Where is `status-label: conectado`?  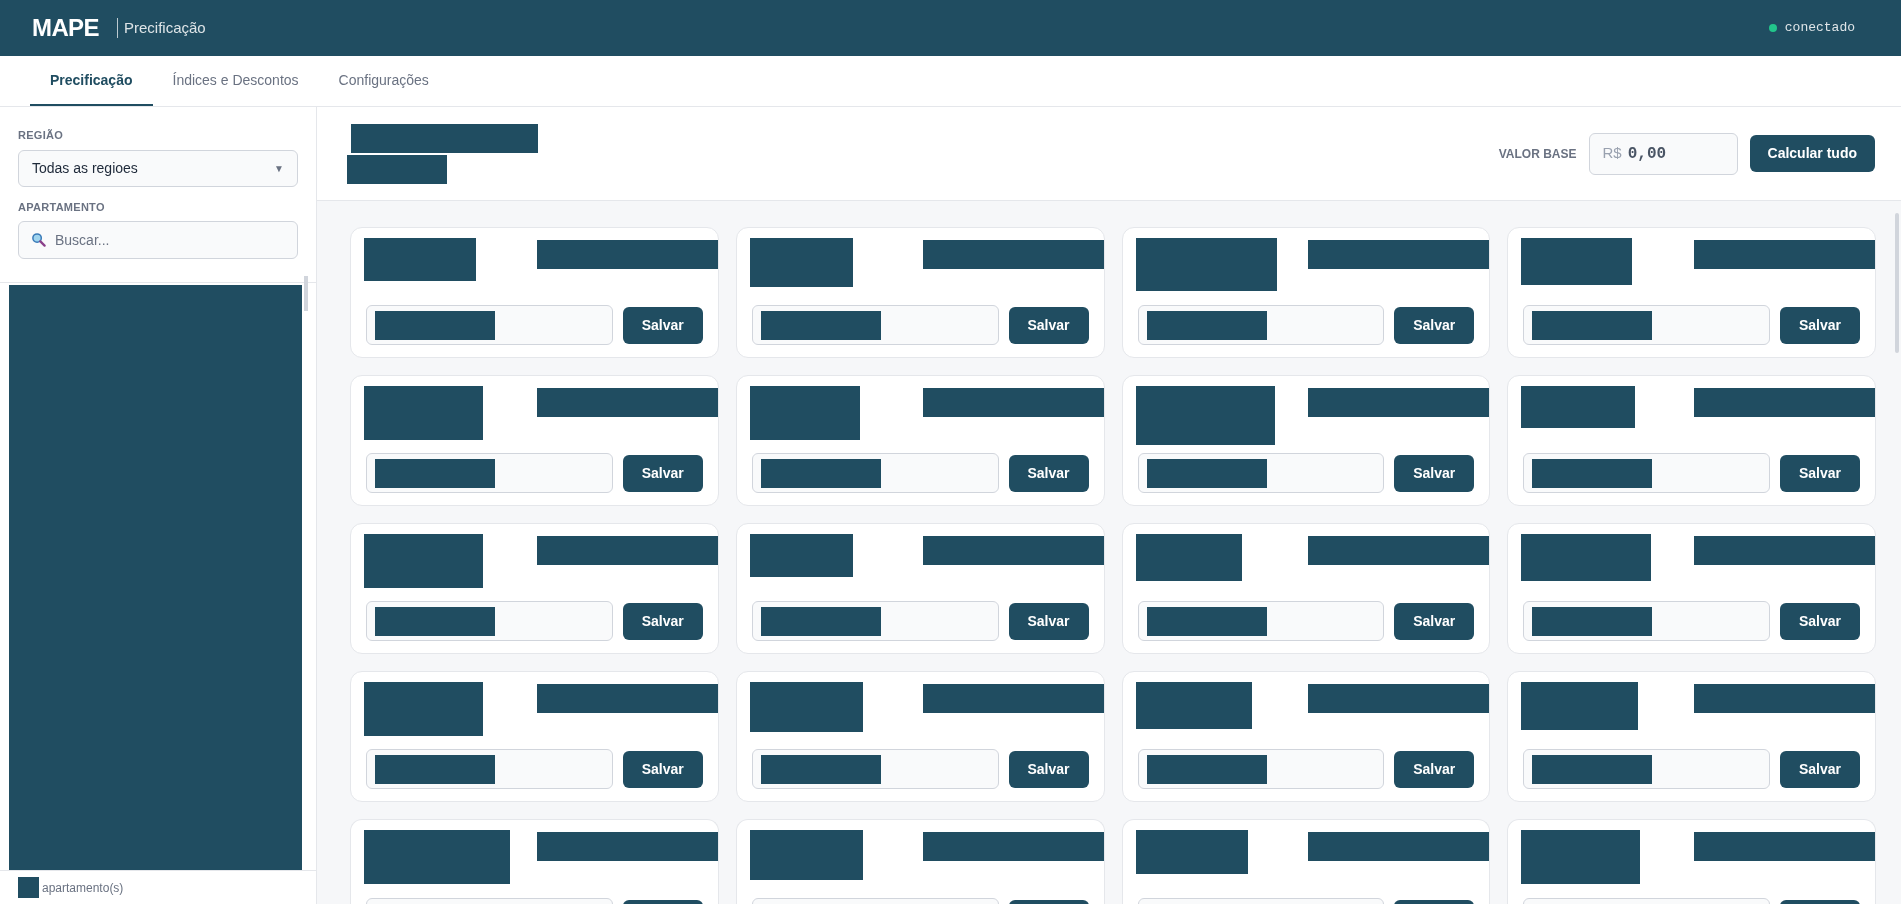
status-label: conectado is located at coordinates (1819, 28).